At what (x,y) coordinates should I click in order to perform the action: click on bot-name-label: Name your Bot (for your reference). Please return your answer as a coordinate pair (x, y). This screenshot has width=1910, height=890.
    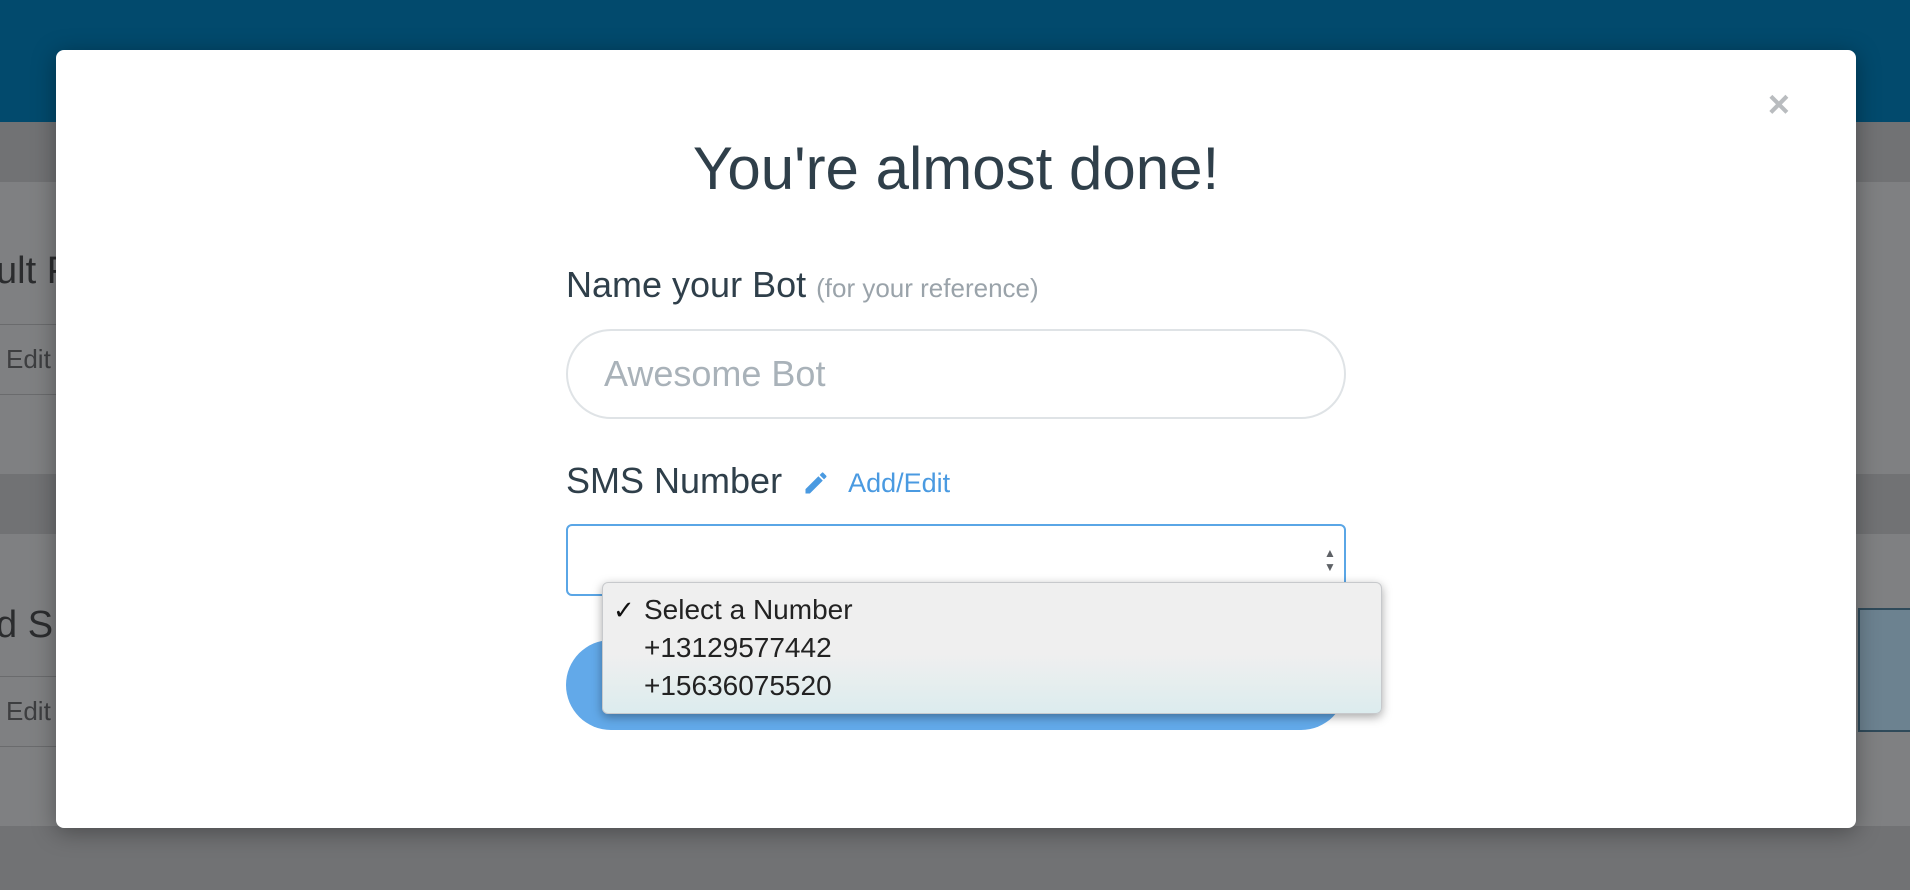
    Looking at the image, I should click on (802, 285).